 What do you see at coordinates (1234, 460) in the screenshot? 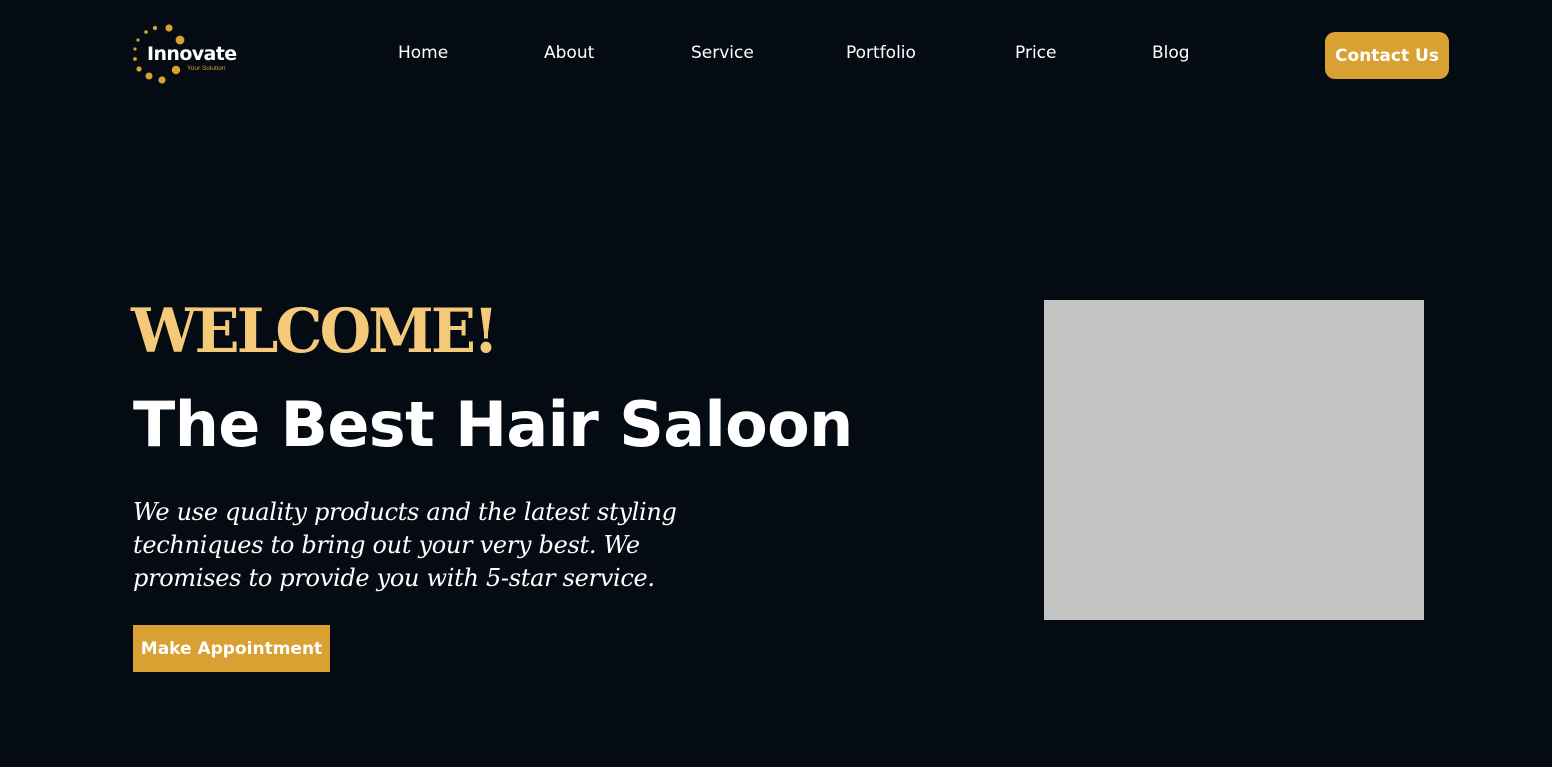
I see `hero-image-placeholder` at bounding box center [1234, 460].